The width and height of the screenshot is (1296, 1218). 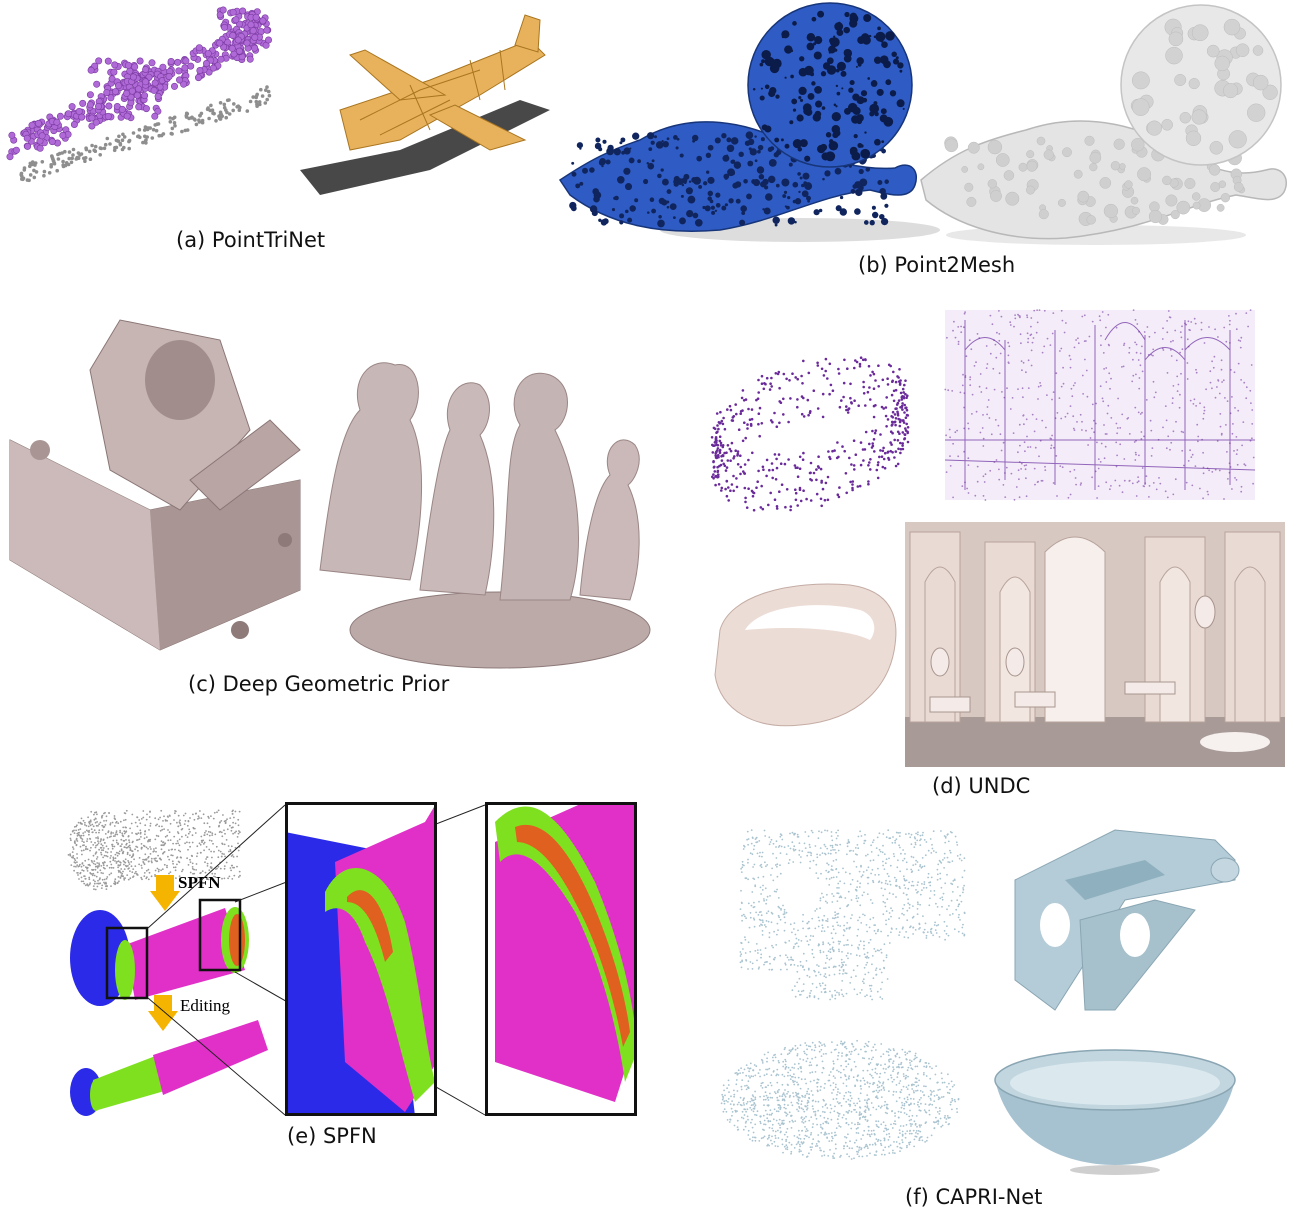 I want to click on capri-clevis-points-image, so click(x=852, y=915).